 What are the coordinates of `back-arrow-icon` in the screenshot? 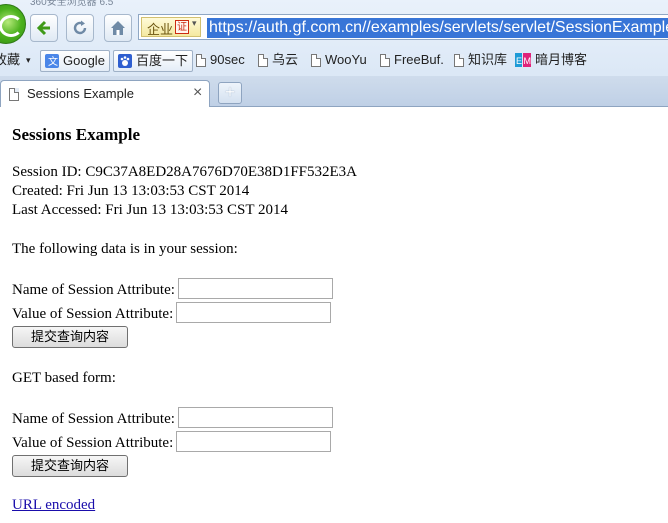 It's located at (43, 28).